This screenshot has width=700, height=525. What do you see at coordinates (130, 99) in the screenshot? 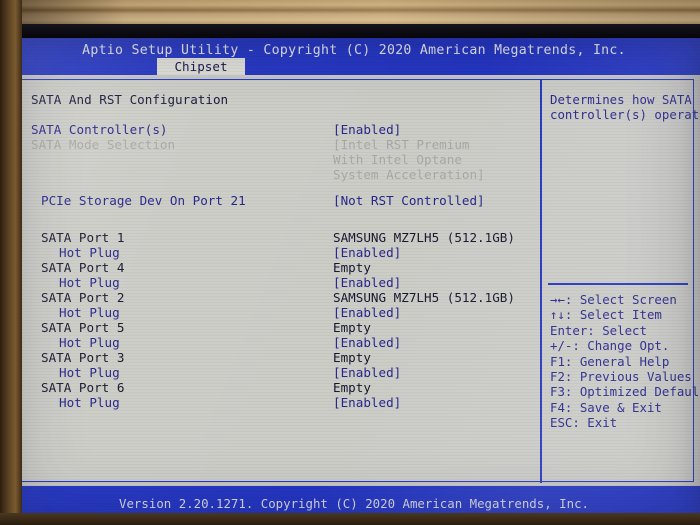
I see `section-title: SATA And RST Configuration` at bounding box center [130, 99].